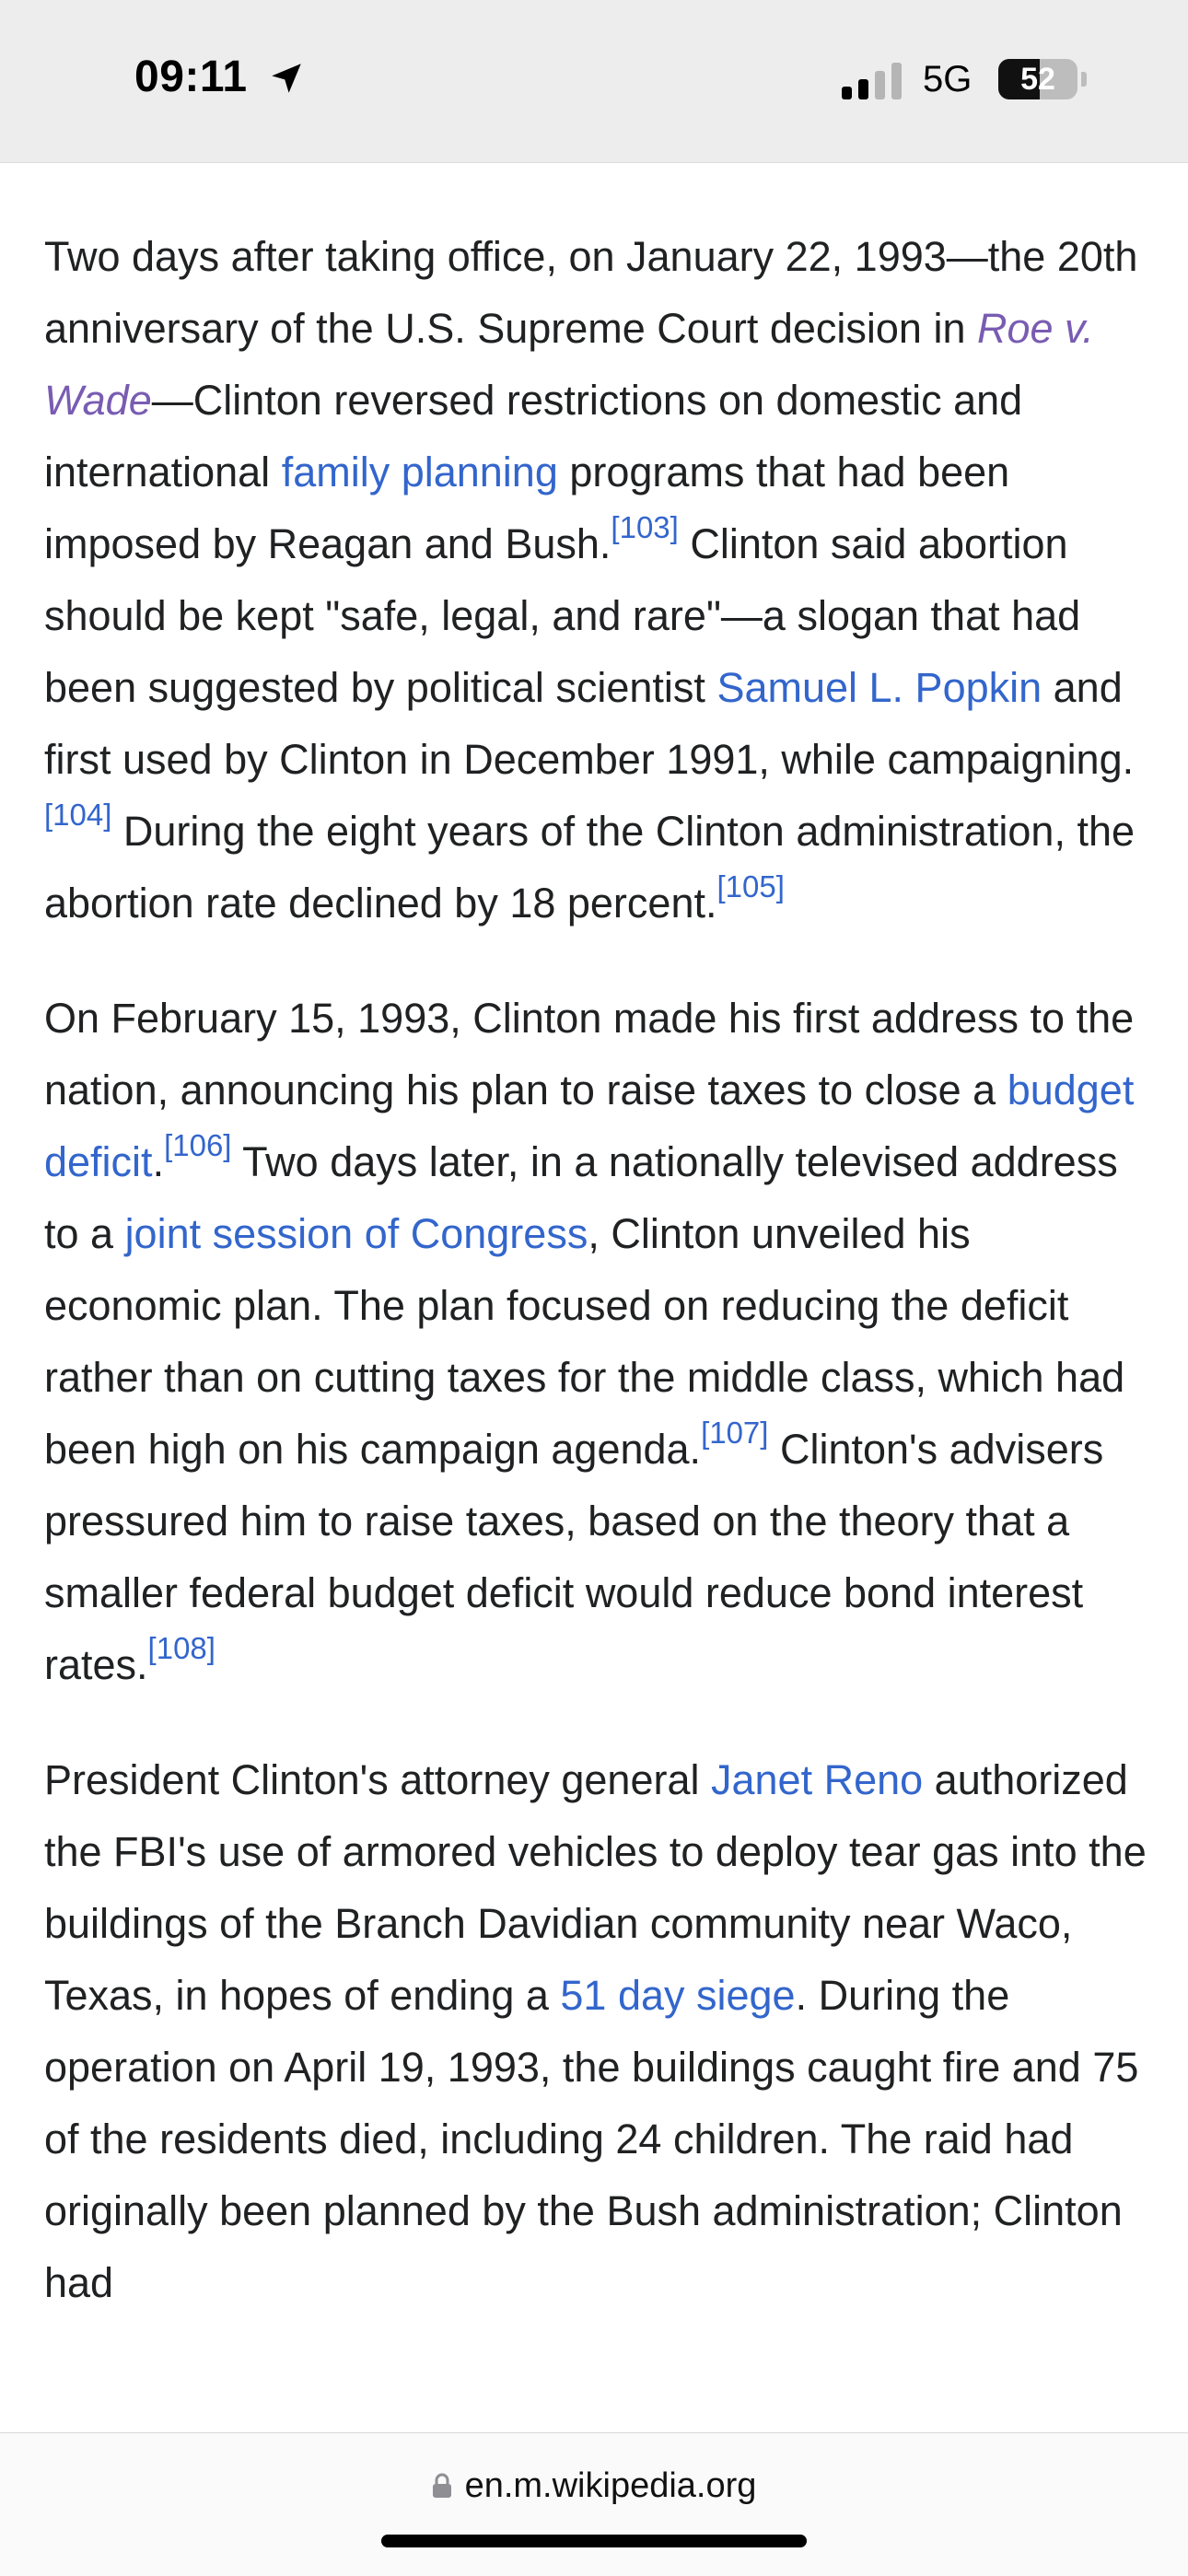  Describe the element at coordinates (817, 1779) in the screenshot. I see `article-link: Janet Reno` at that location.